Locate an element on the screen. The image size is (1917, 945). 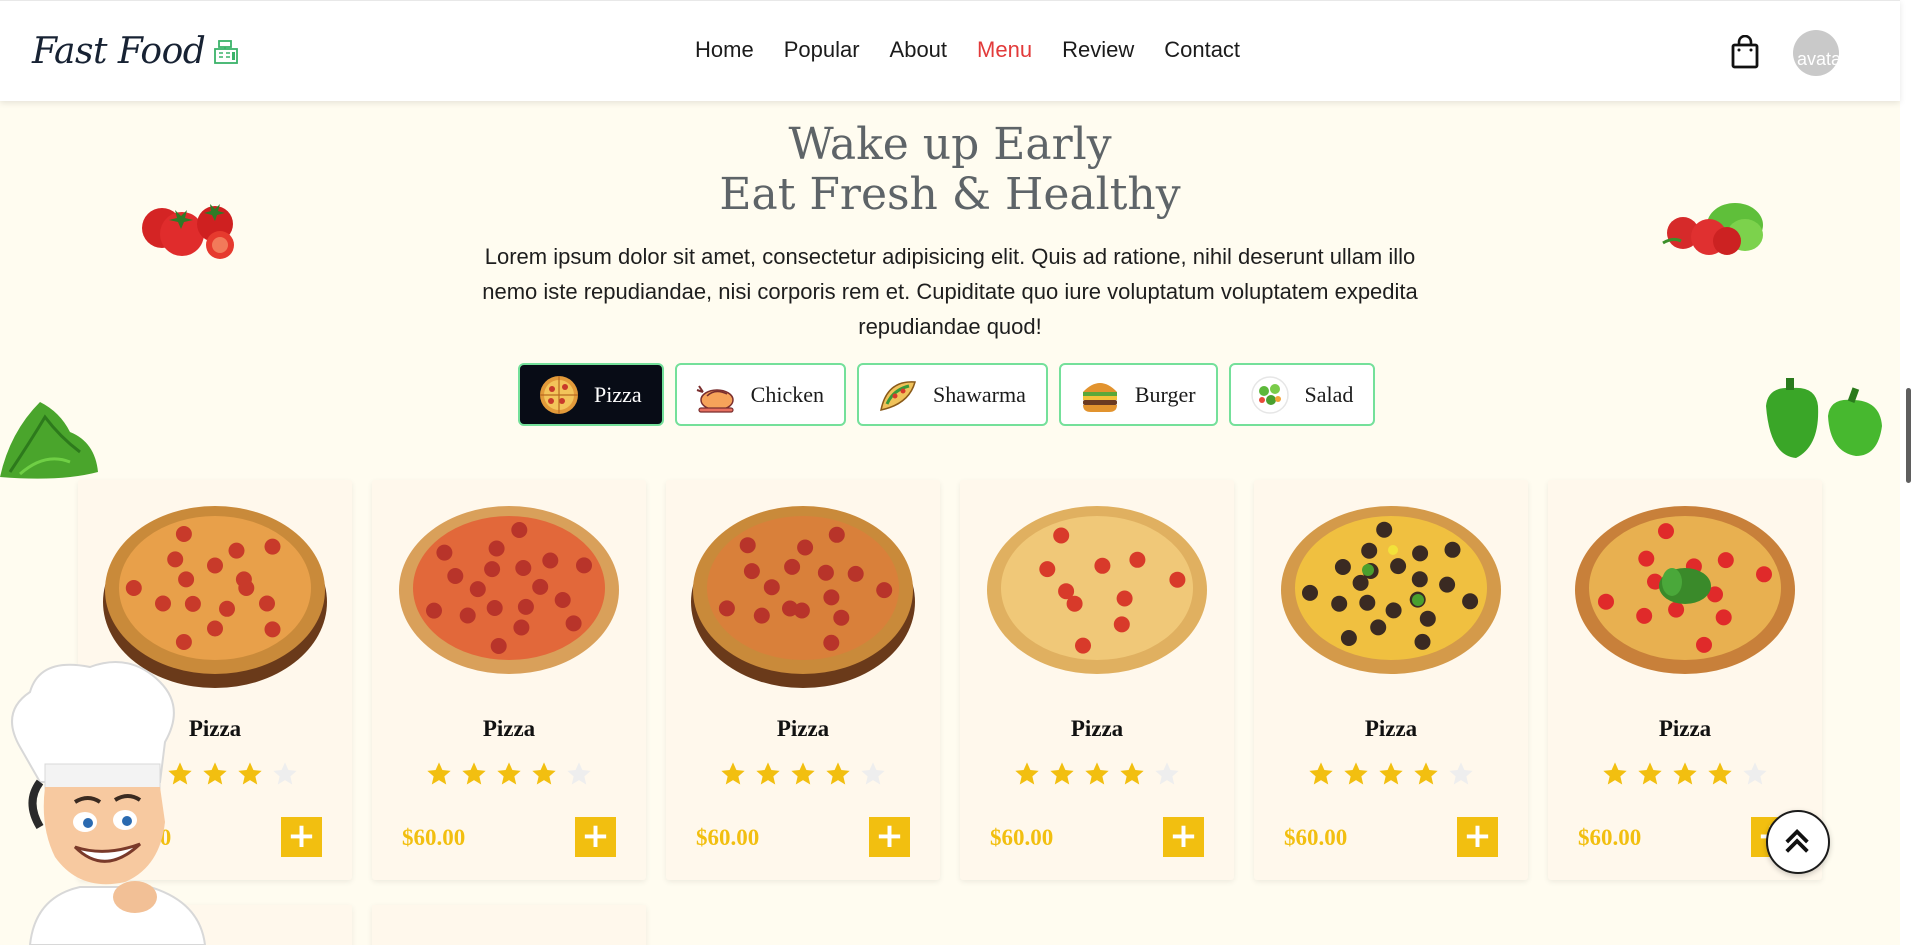
tab-pizza: Pizza is located at coordinates (591, 394).